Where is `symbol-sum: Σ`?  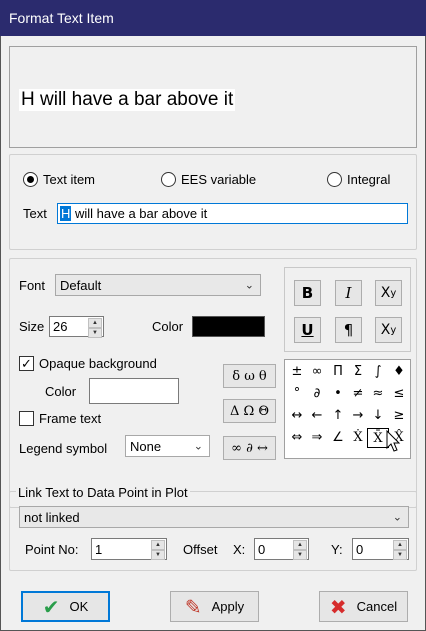 symbol-sum: Σ is located at coordinates (358, 372).